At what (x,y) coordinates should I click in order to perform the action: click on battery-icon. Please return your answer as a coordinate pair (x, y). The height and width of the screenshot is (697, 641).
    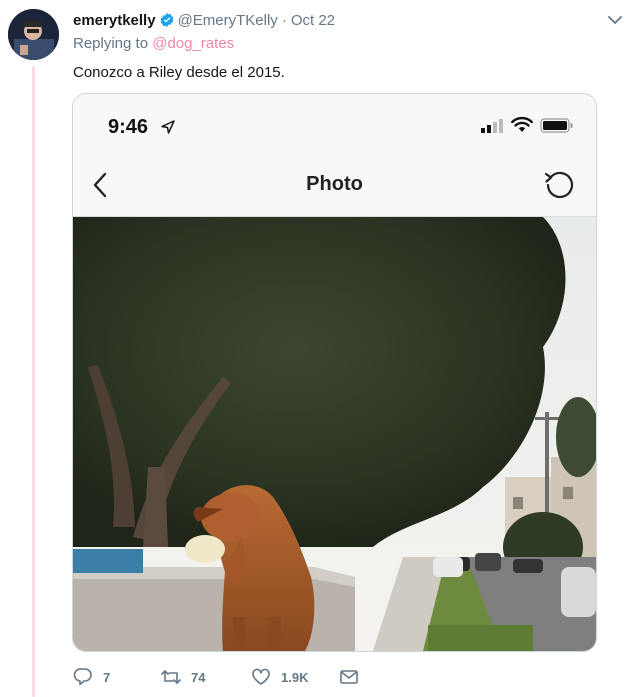
    Looking at the image, I should click on (556, 125).